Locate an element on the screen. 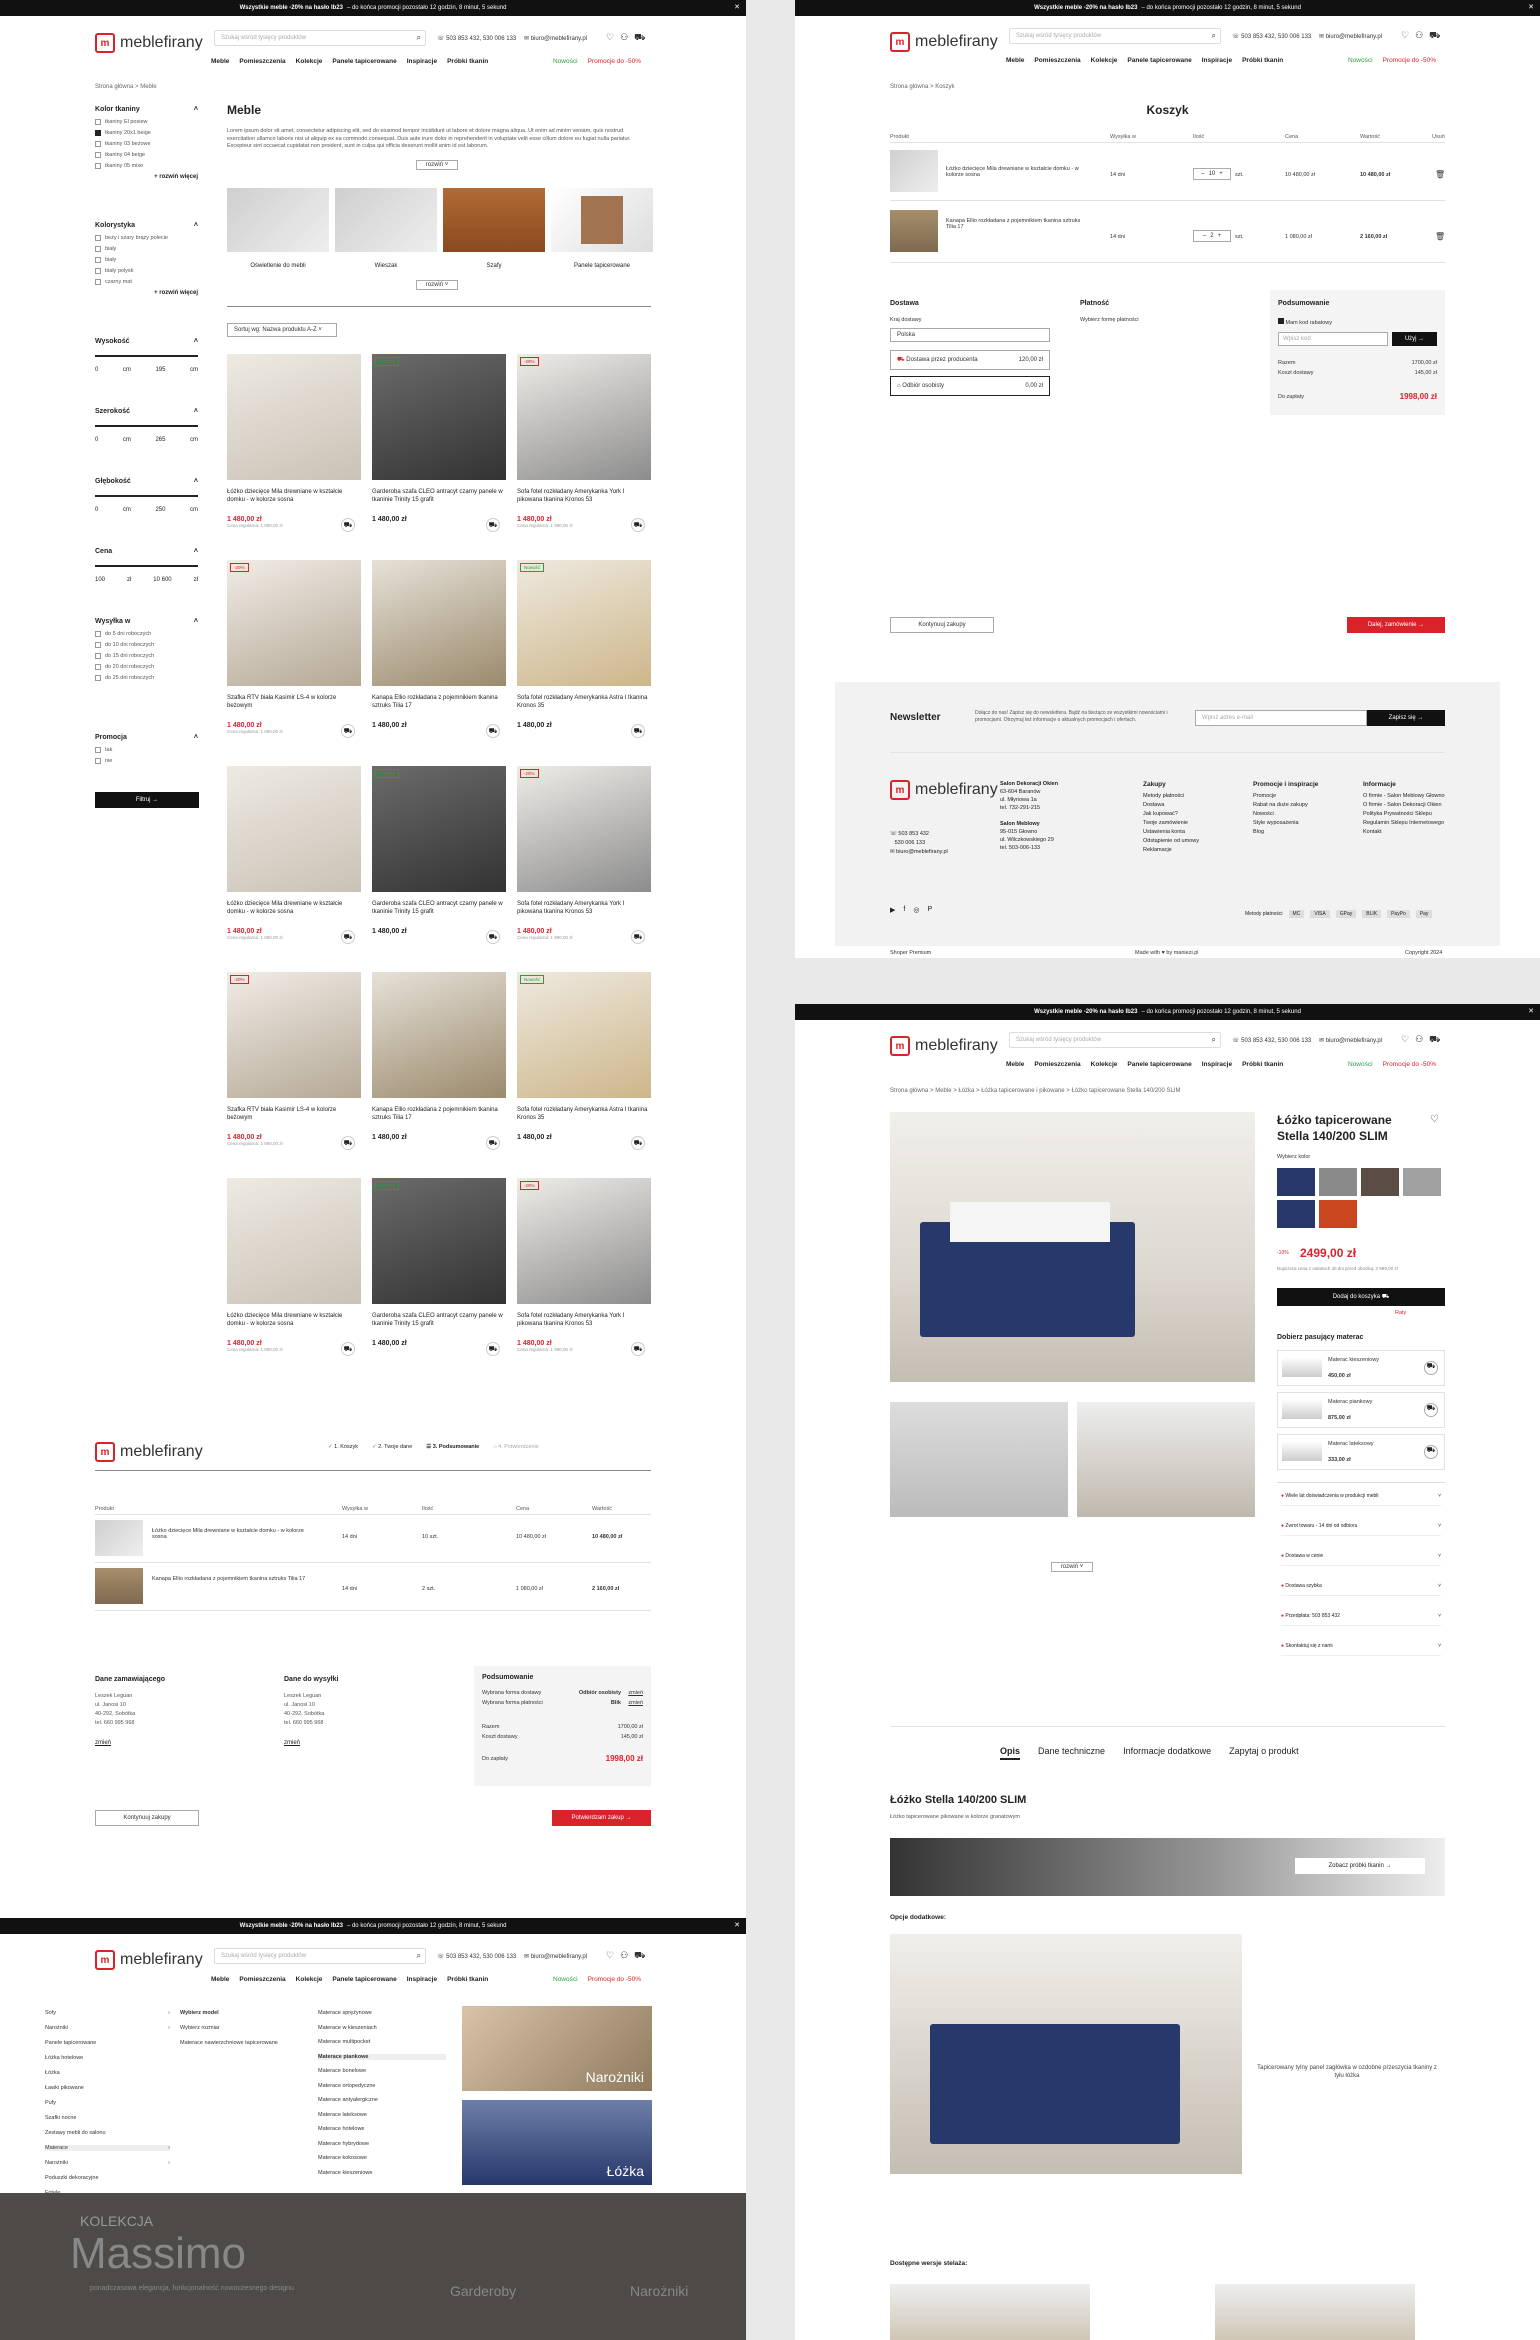 The image size is (1540, 2340). filter-option: do 25 dni roboczych is located at coordinates (146, 678).